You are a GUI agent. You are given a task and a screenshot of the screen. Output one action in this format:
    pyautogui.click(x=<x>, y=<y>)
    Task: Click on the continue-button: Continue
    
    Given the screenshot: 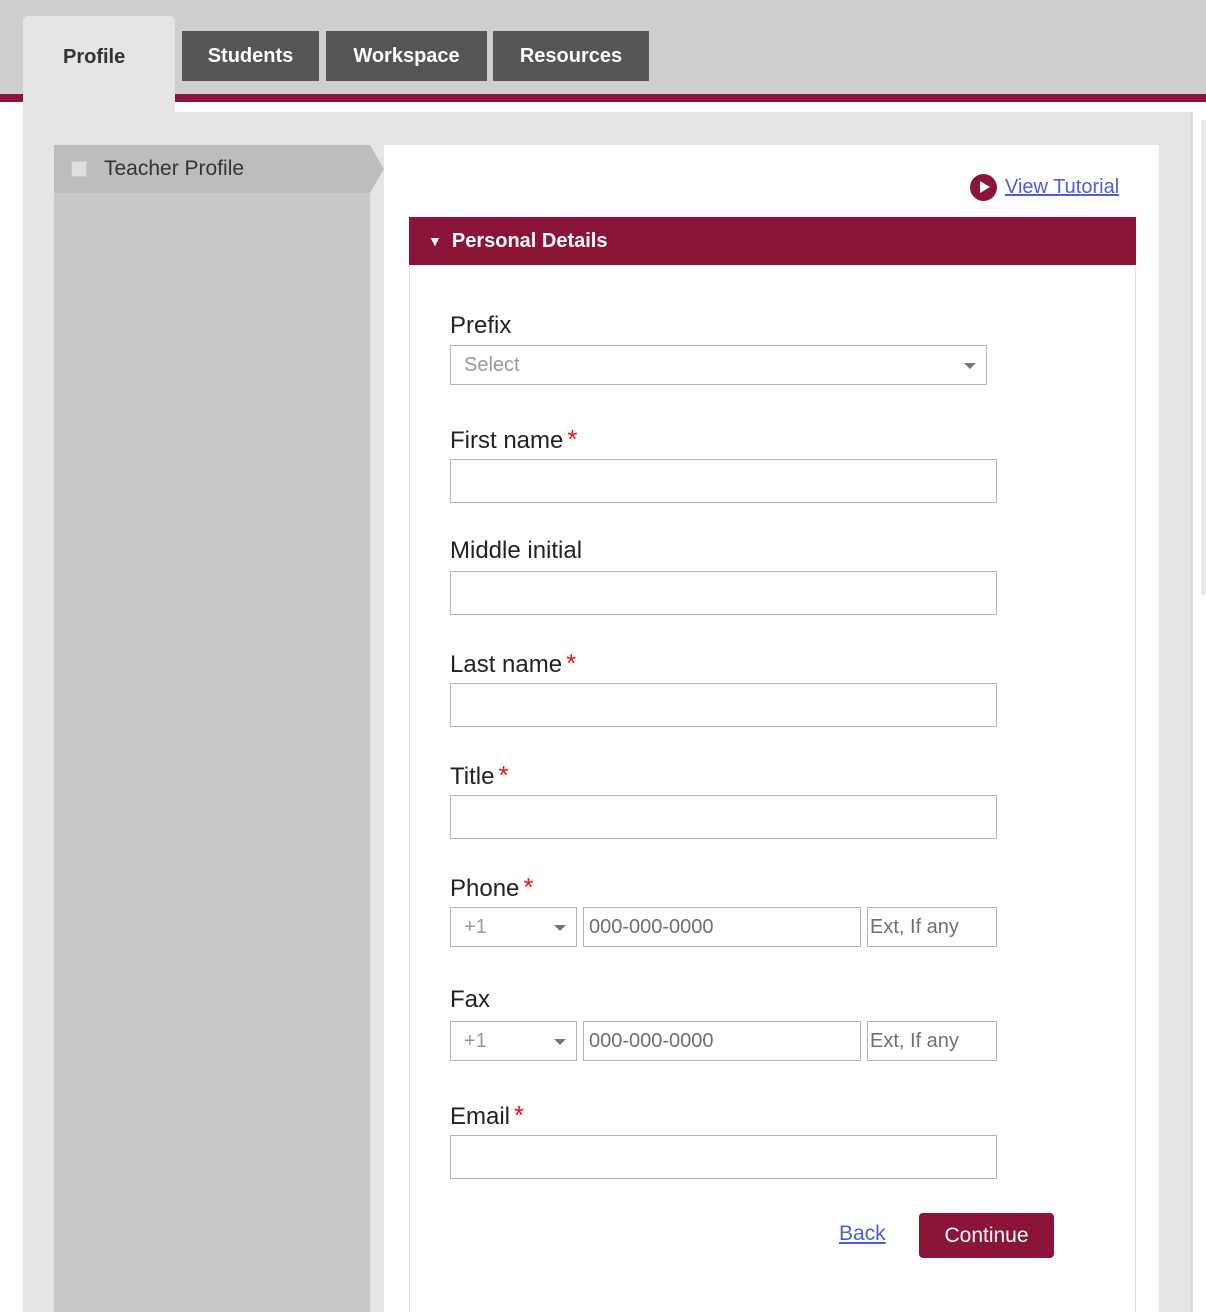 What is the action you would take?
    pyautogui.click(x=986, y=1235)
    